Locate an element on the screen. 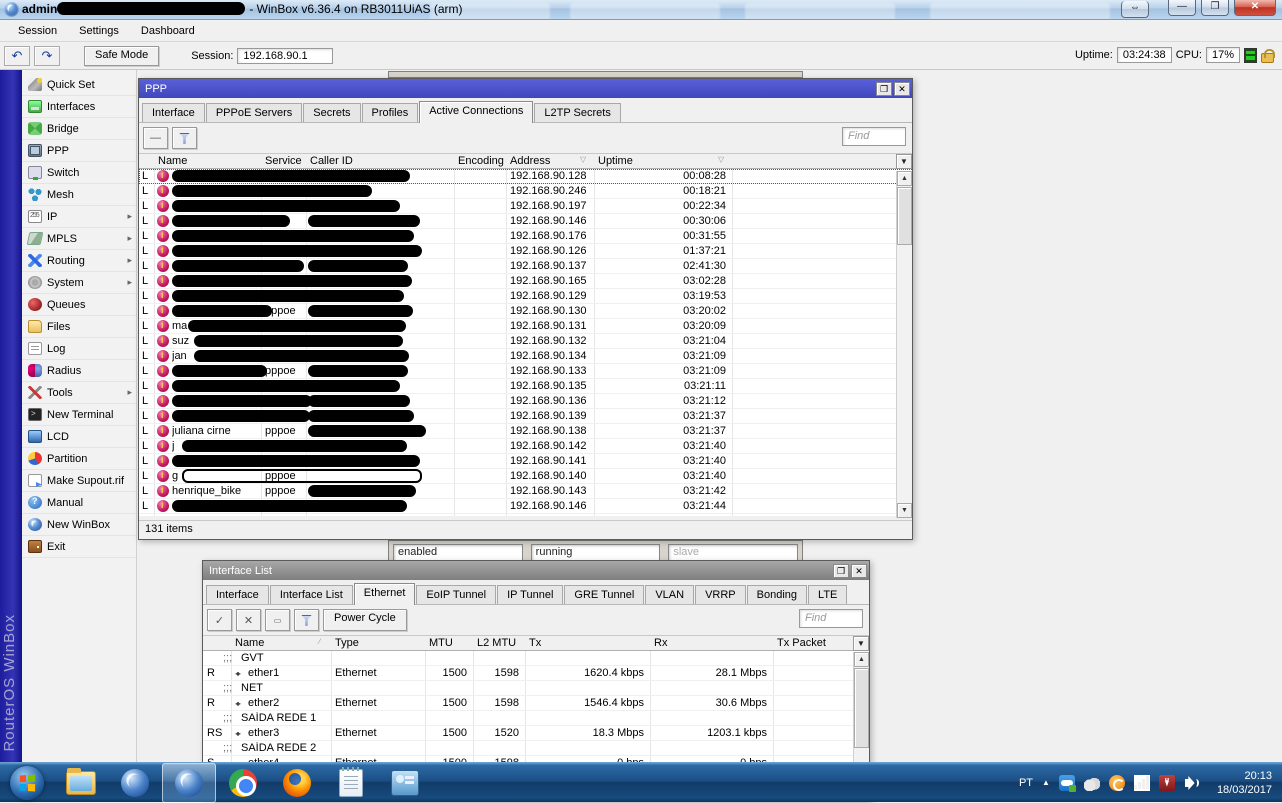  sidebar-item-routing: Routing ▸ is located at coordinates (79, 261).